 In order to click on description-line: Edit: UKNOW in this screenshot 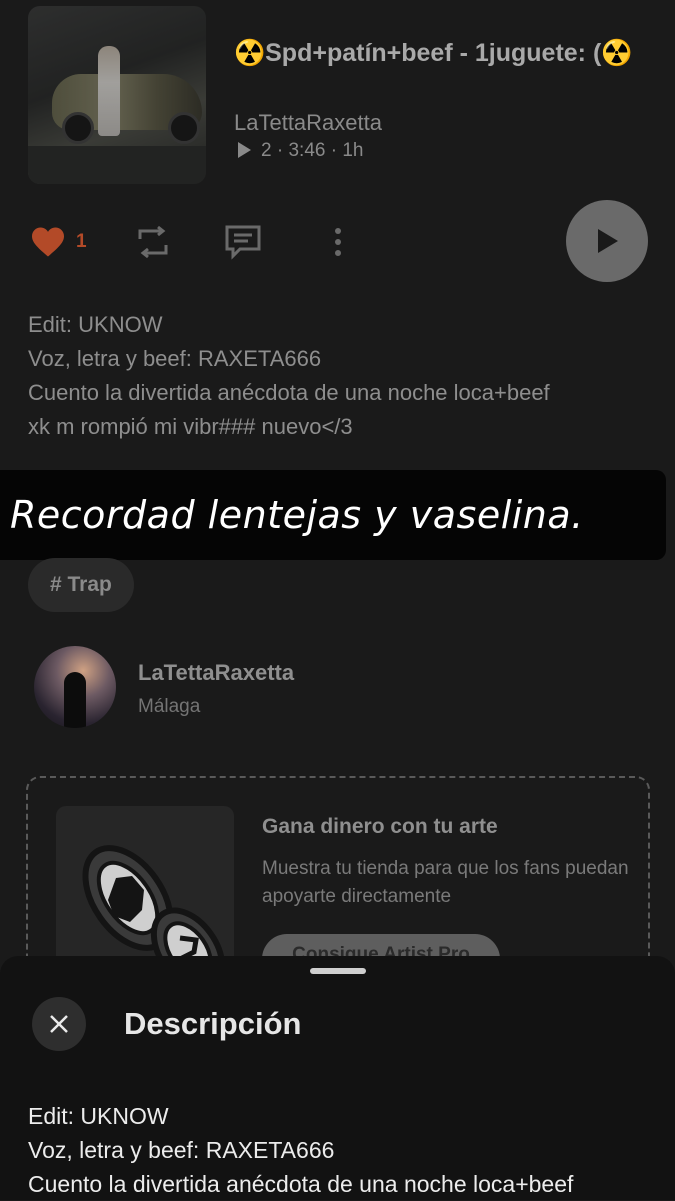, I will do `click(95, 324)`.